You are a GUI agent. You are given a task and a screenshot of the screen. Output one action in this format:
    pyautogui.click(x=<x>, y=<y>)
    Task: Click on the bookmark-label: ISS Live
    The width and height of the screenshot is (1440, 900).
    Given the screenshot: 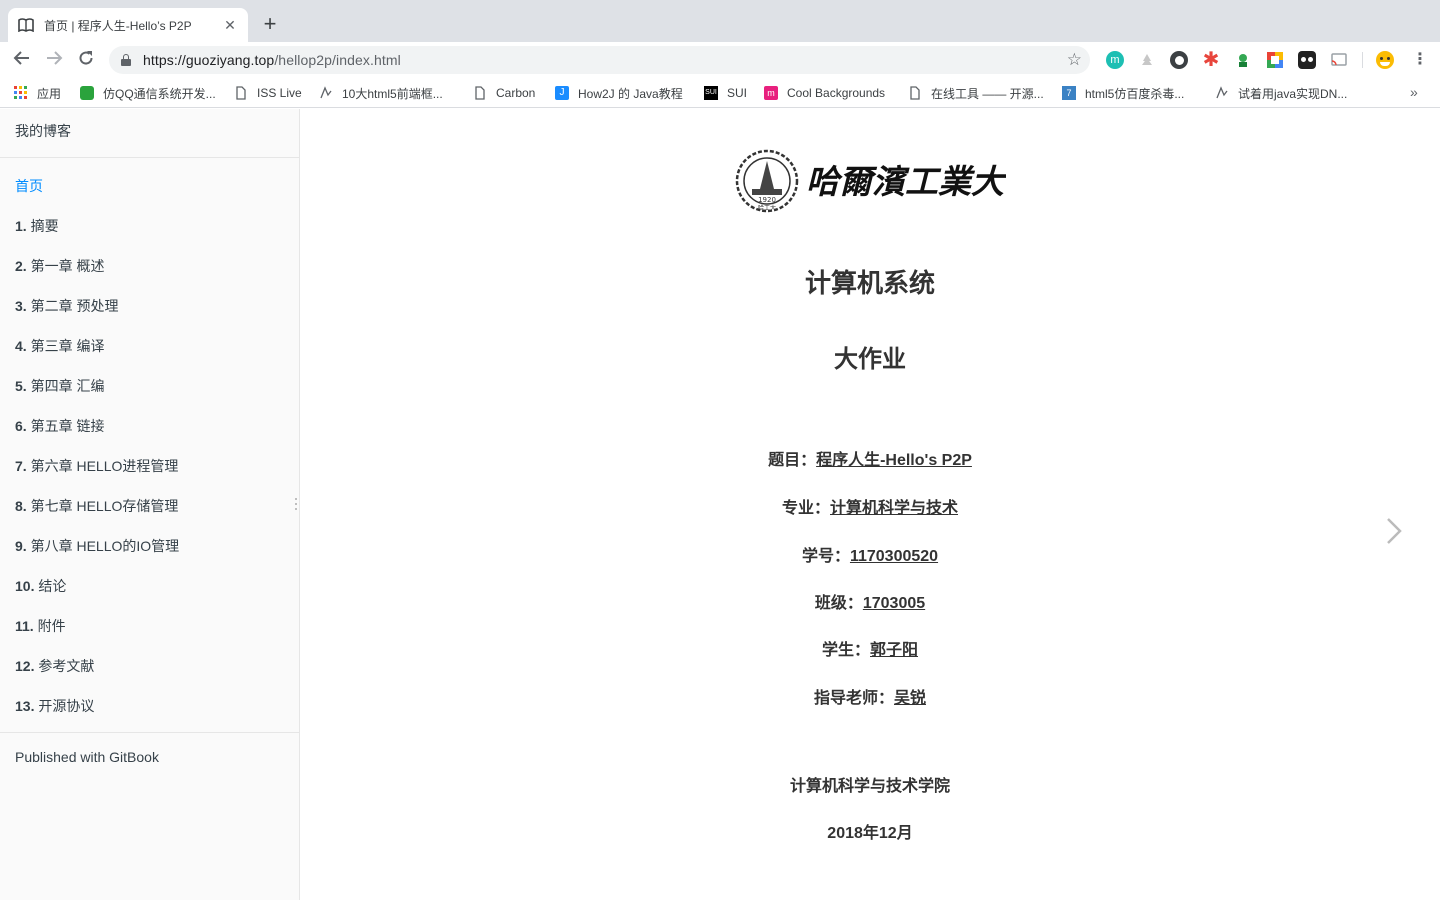 What is the action you would take?
    pyautogui.click(x=279, y=93)
    